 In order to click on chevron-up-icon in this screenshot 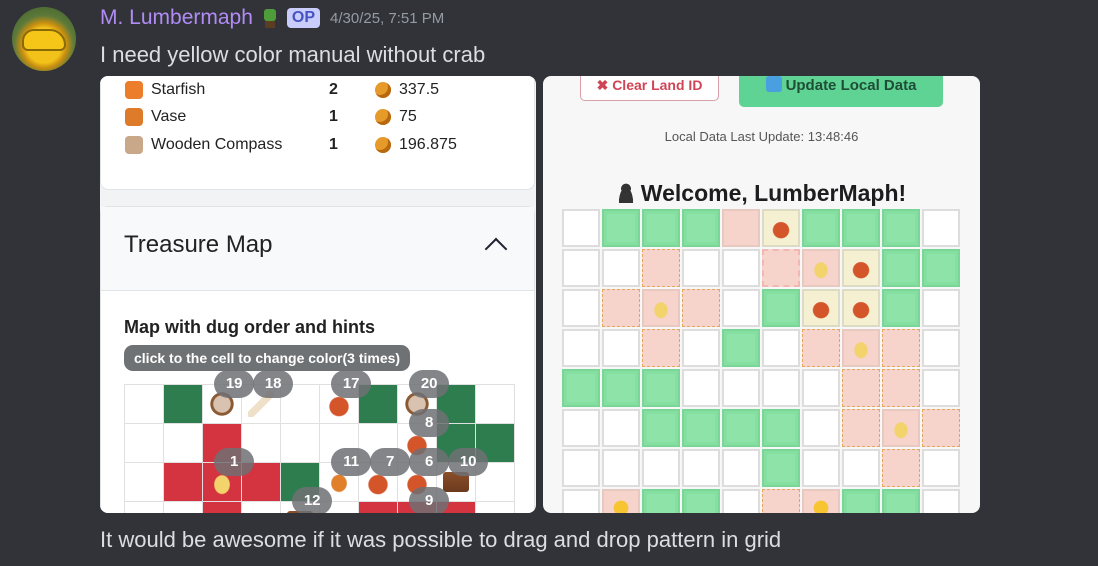, I will do `click(496, 249)`.